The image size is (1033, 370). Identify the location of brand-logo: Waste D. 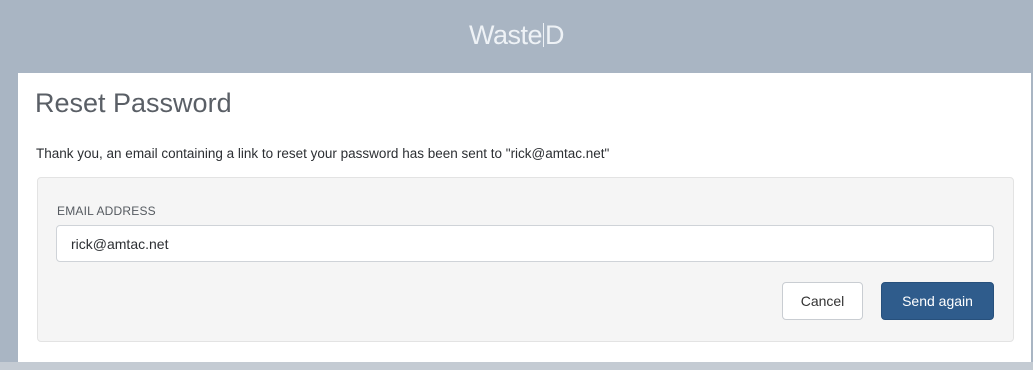
(516, 35).